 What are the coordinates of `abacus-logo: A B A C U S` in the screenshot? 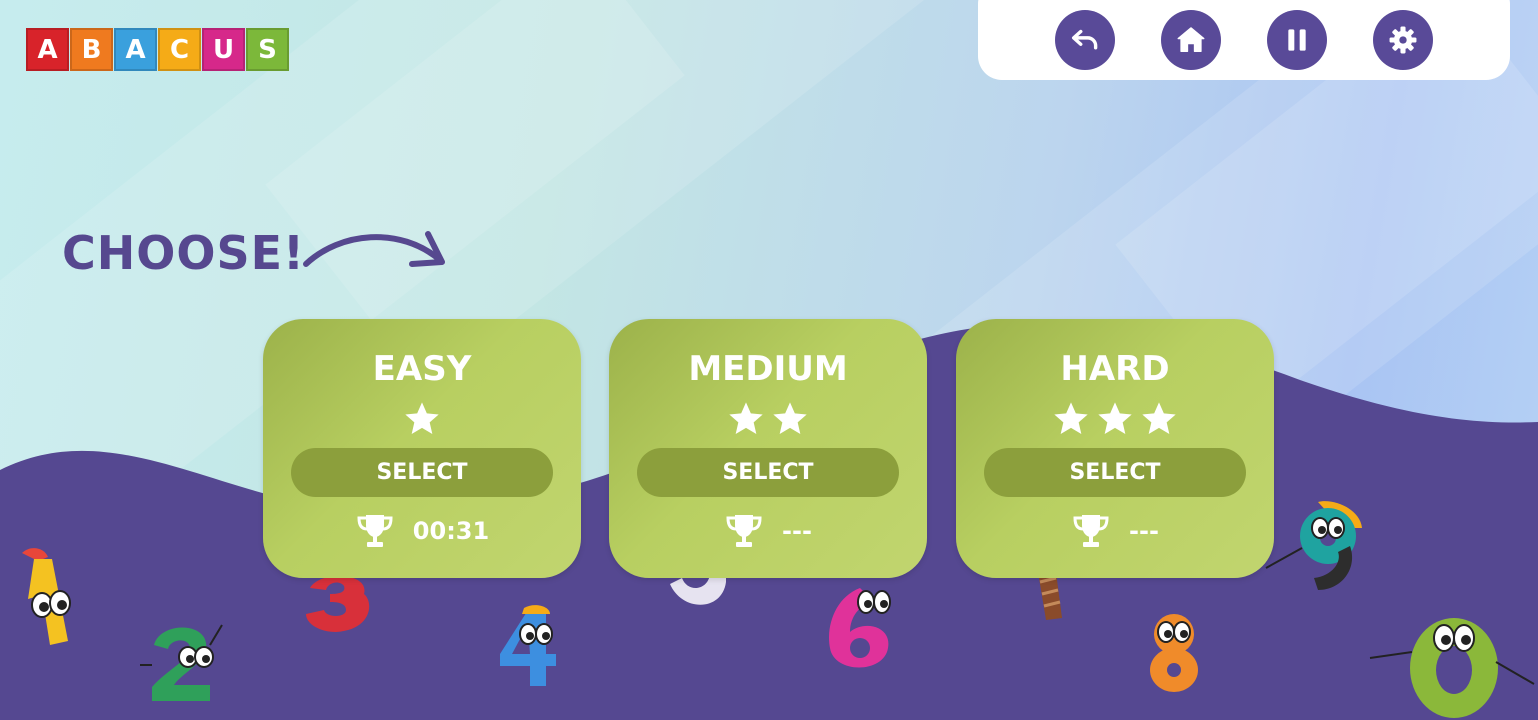 It's located at (157, 49).